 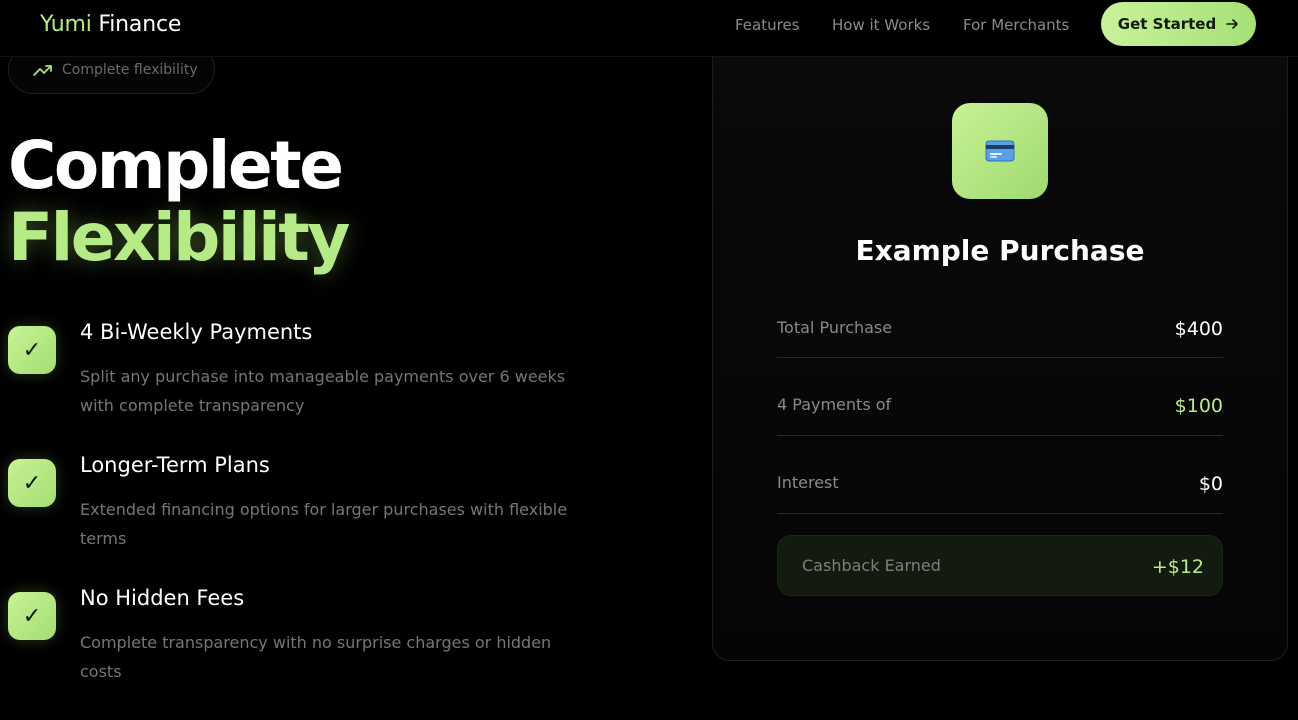 What do you see at coordinates (834, 404) in the screenshot?
I see `row-label: 4 Payments of` at bounding box center [834, 404].